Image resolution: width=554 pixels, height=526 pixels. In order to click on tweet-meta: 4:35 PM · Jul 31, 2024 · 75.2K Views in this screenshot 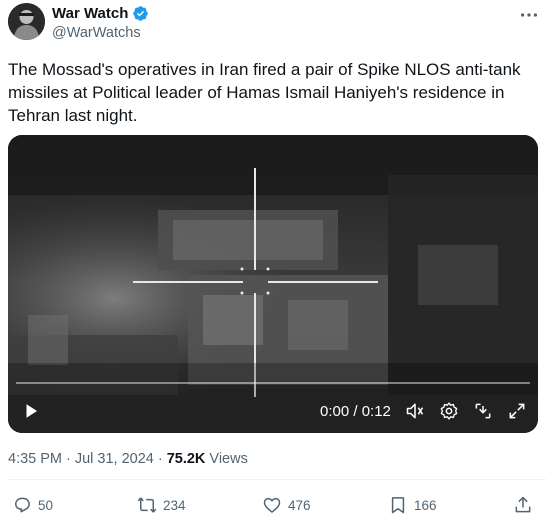, I will do `click(128, 459)`.